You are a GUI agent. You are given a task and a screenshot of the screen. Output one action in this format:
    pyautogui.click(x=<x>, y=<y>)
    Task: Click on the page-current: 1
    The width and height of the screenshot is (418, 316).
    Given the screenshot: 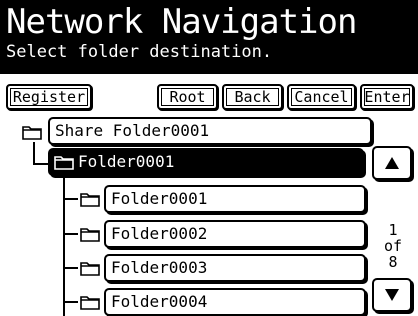 What is the action you would take?
    pyautogui.click(x=393, y=230)
    